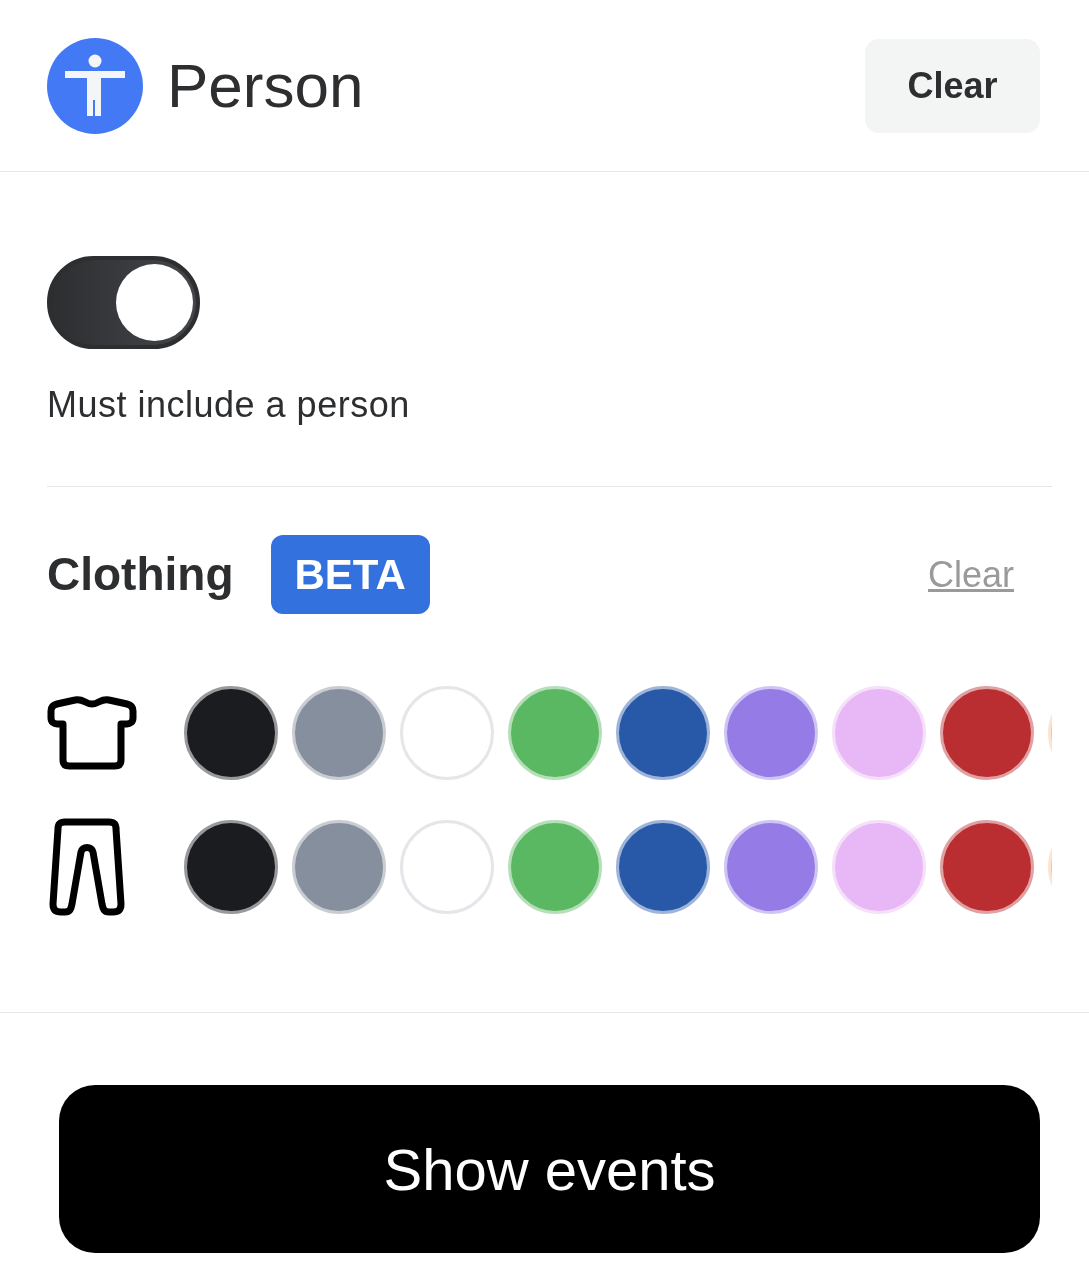 Image resolution: width=1089 pixels, height=1282 pixels. I want to click on toggle-label: Must include a person, so click(229, 405).